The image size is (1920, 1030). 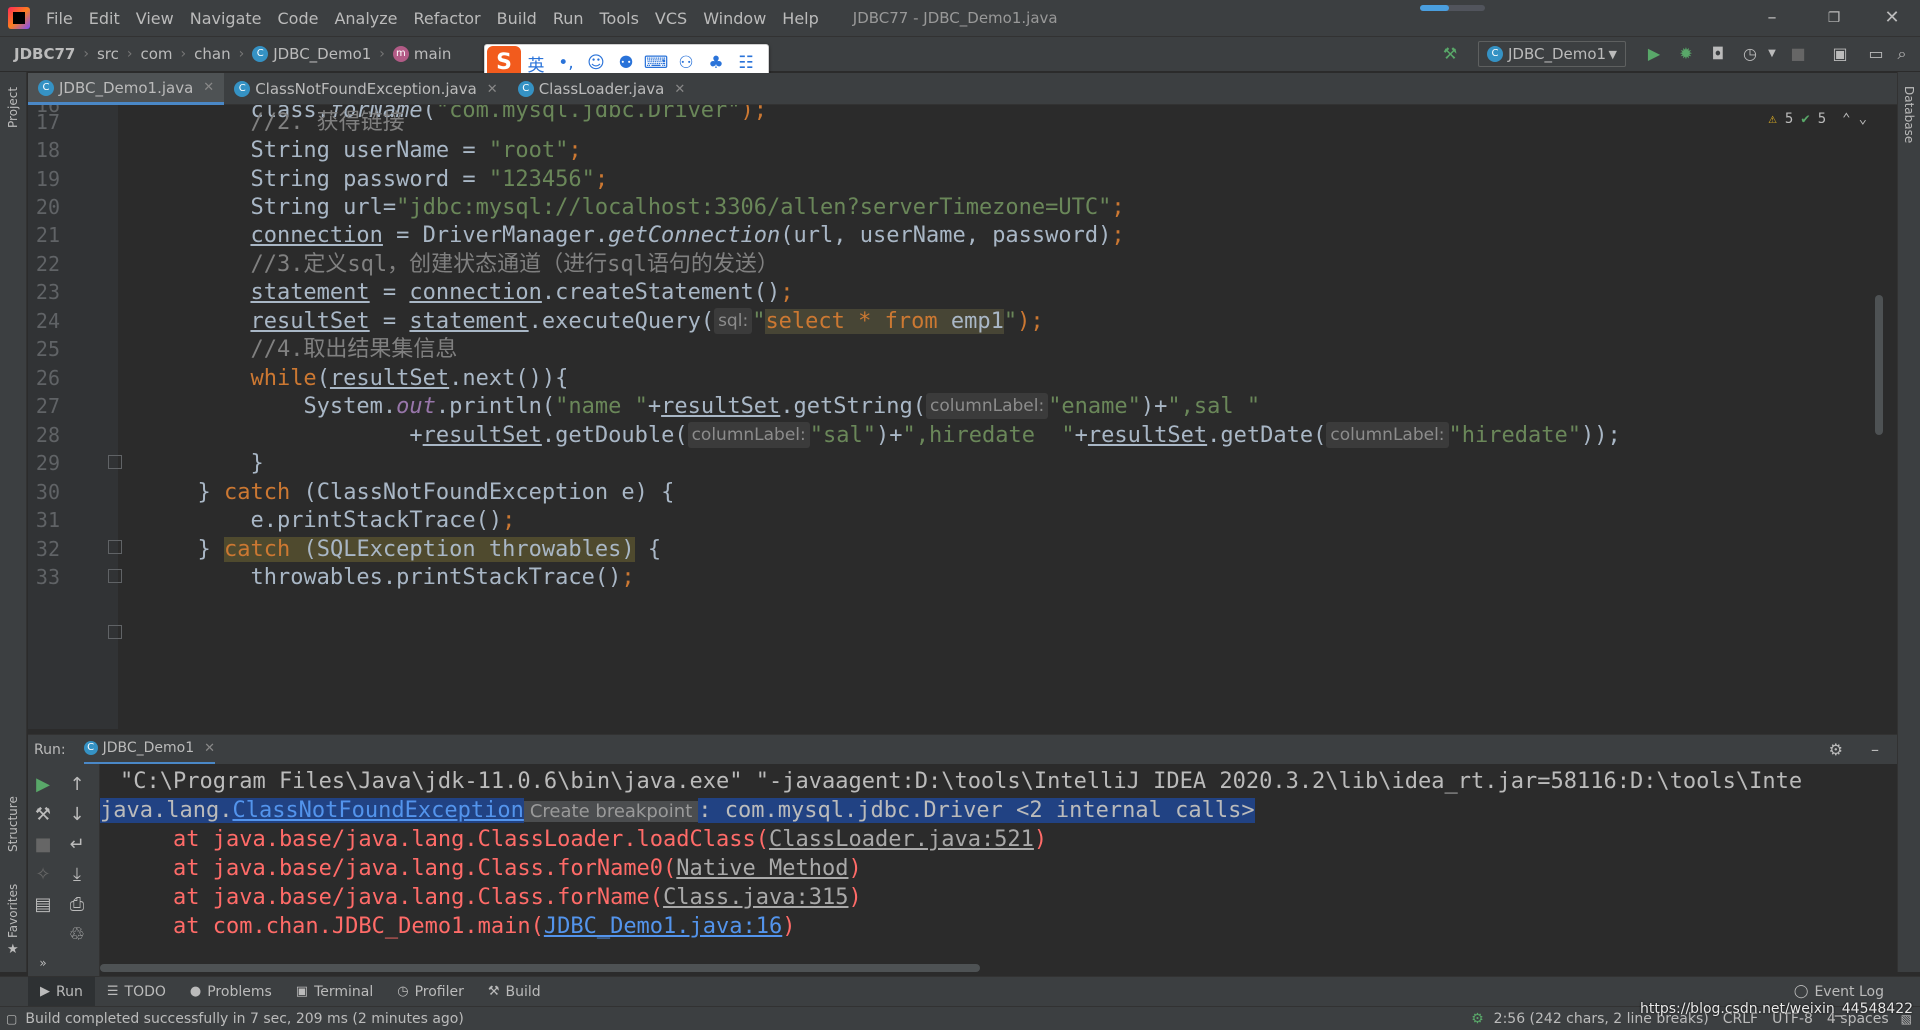 I want to click on skin-icon: ♣, so click(x=716, y=63).